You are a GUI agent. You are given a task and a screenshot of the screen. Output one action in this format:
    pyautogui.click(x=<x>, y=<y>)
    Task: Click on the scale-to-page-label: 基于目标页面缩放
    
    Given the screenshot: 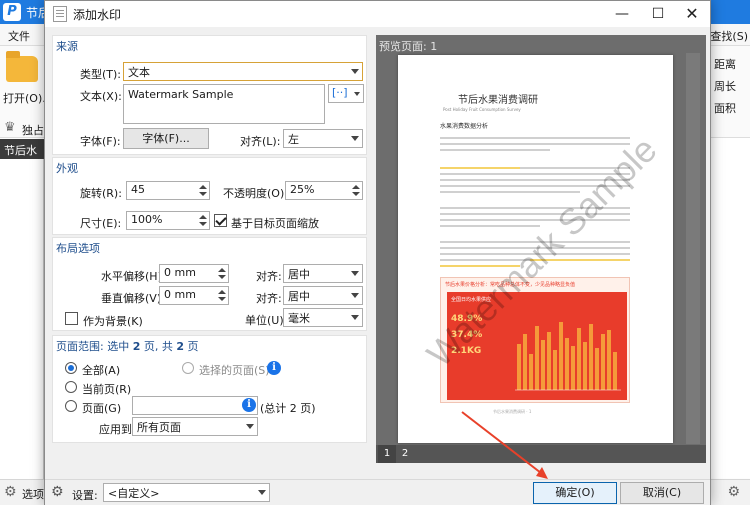 What is the action you would take?
    pyautogui.click(x=275, y=223)
    